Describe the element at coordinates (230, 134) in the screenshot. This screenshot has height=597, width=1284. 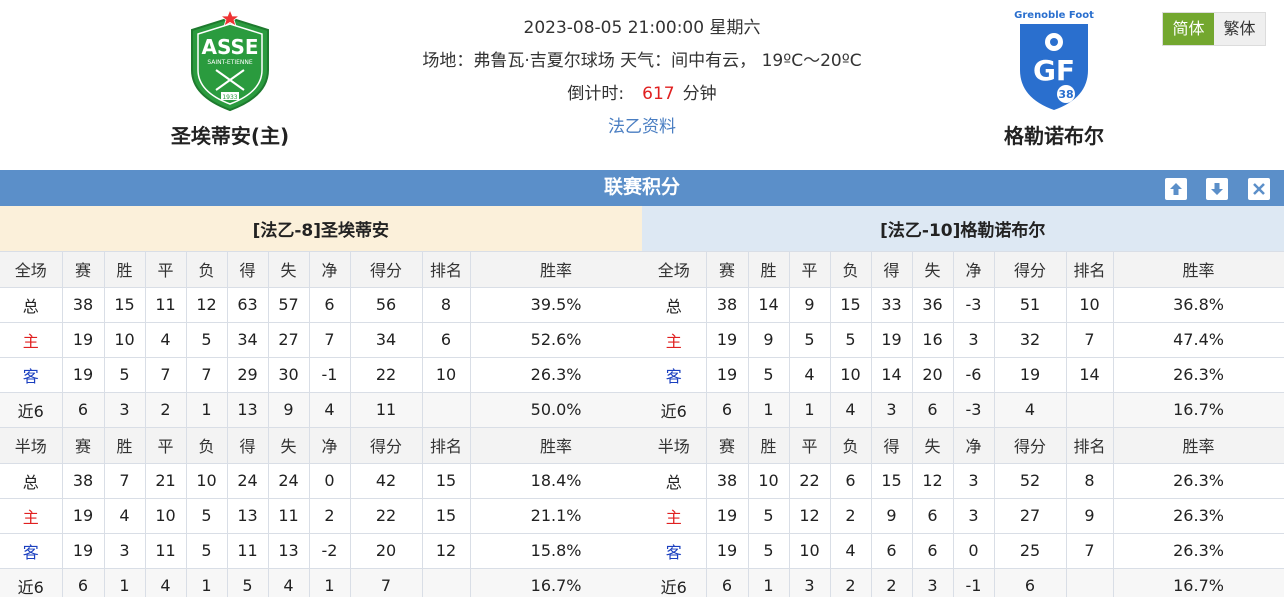
I see `home-team-name: 圣埃蒂安(主)` at that location.